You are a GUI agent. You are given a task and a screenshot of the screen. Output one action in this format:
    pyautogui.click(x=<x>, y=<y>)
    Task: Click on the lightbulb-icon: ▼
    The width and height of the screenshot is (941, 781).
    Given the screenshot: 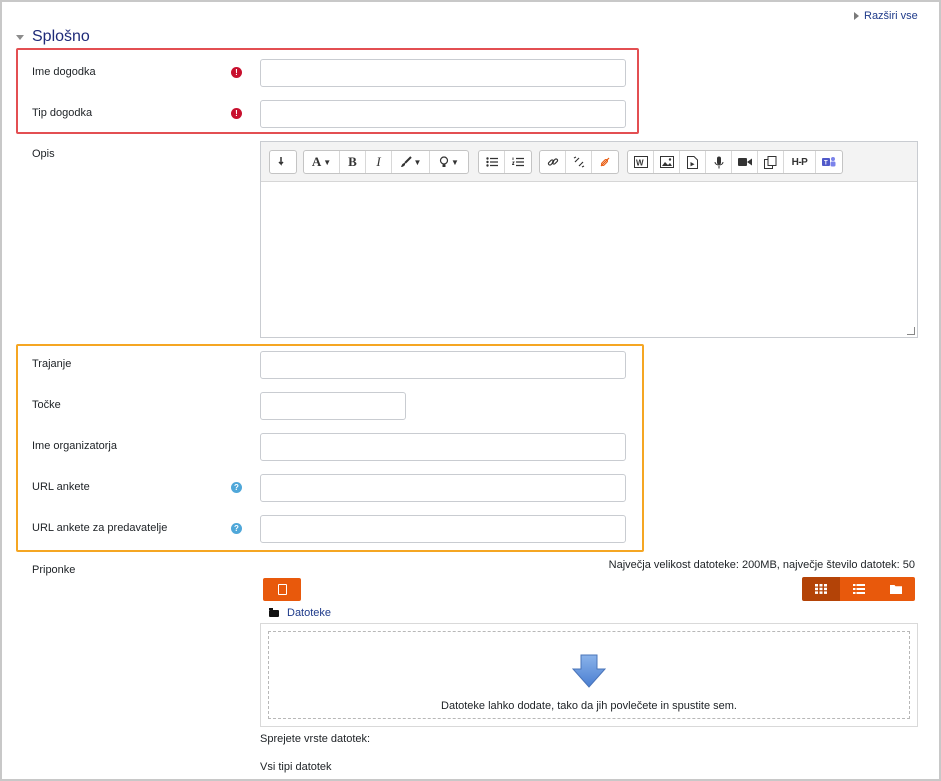 What is the action you would take?
    pyautogui.click(x=449, y=162)
    